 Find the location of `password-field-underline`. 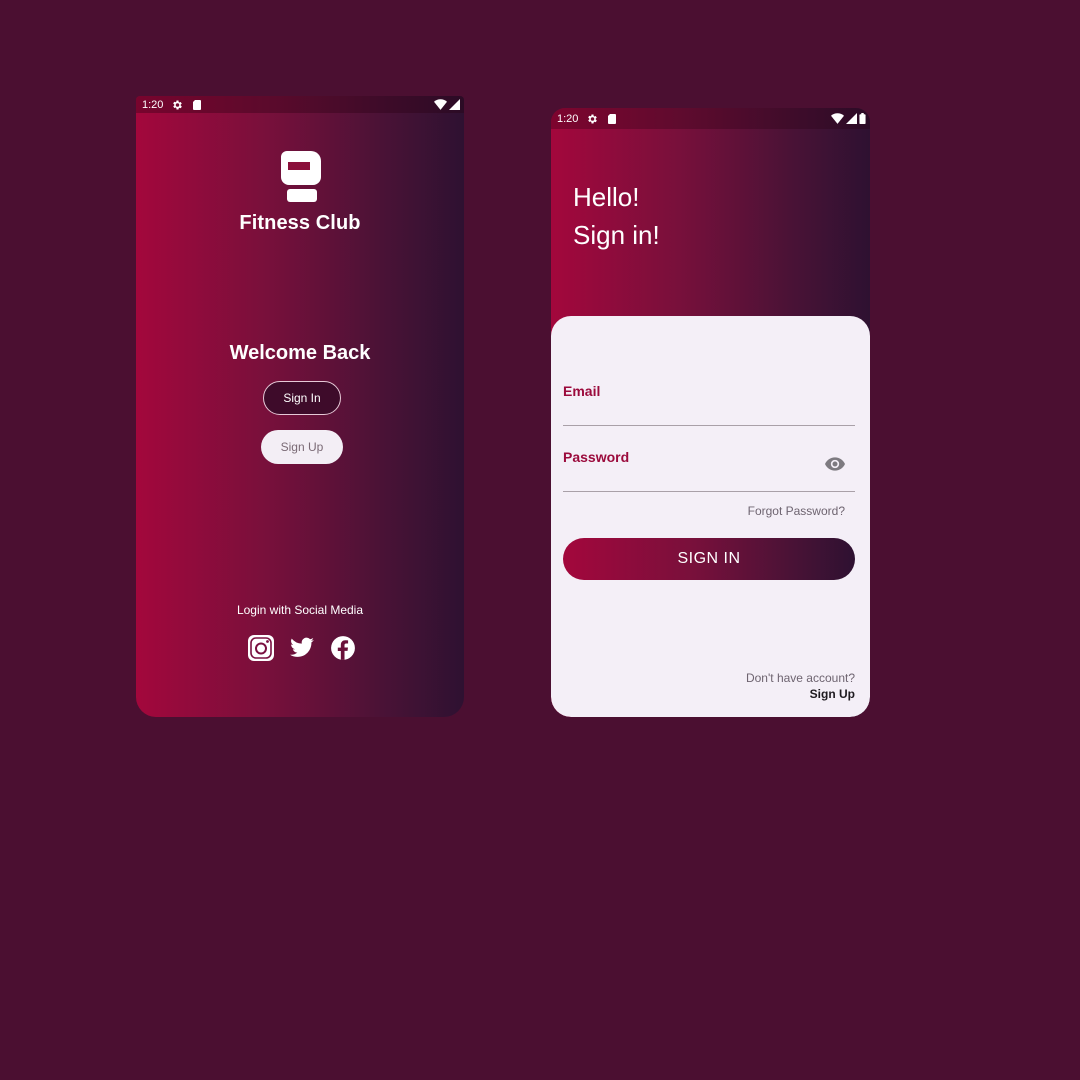

password-field-underline is located at coordinates (709, 491).